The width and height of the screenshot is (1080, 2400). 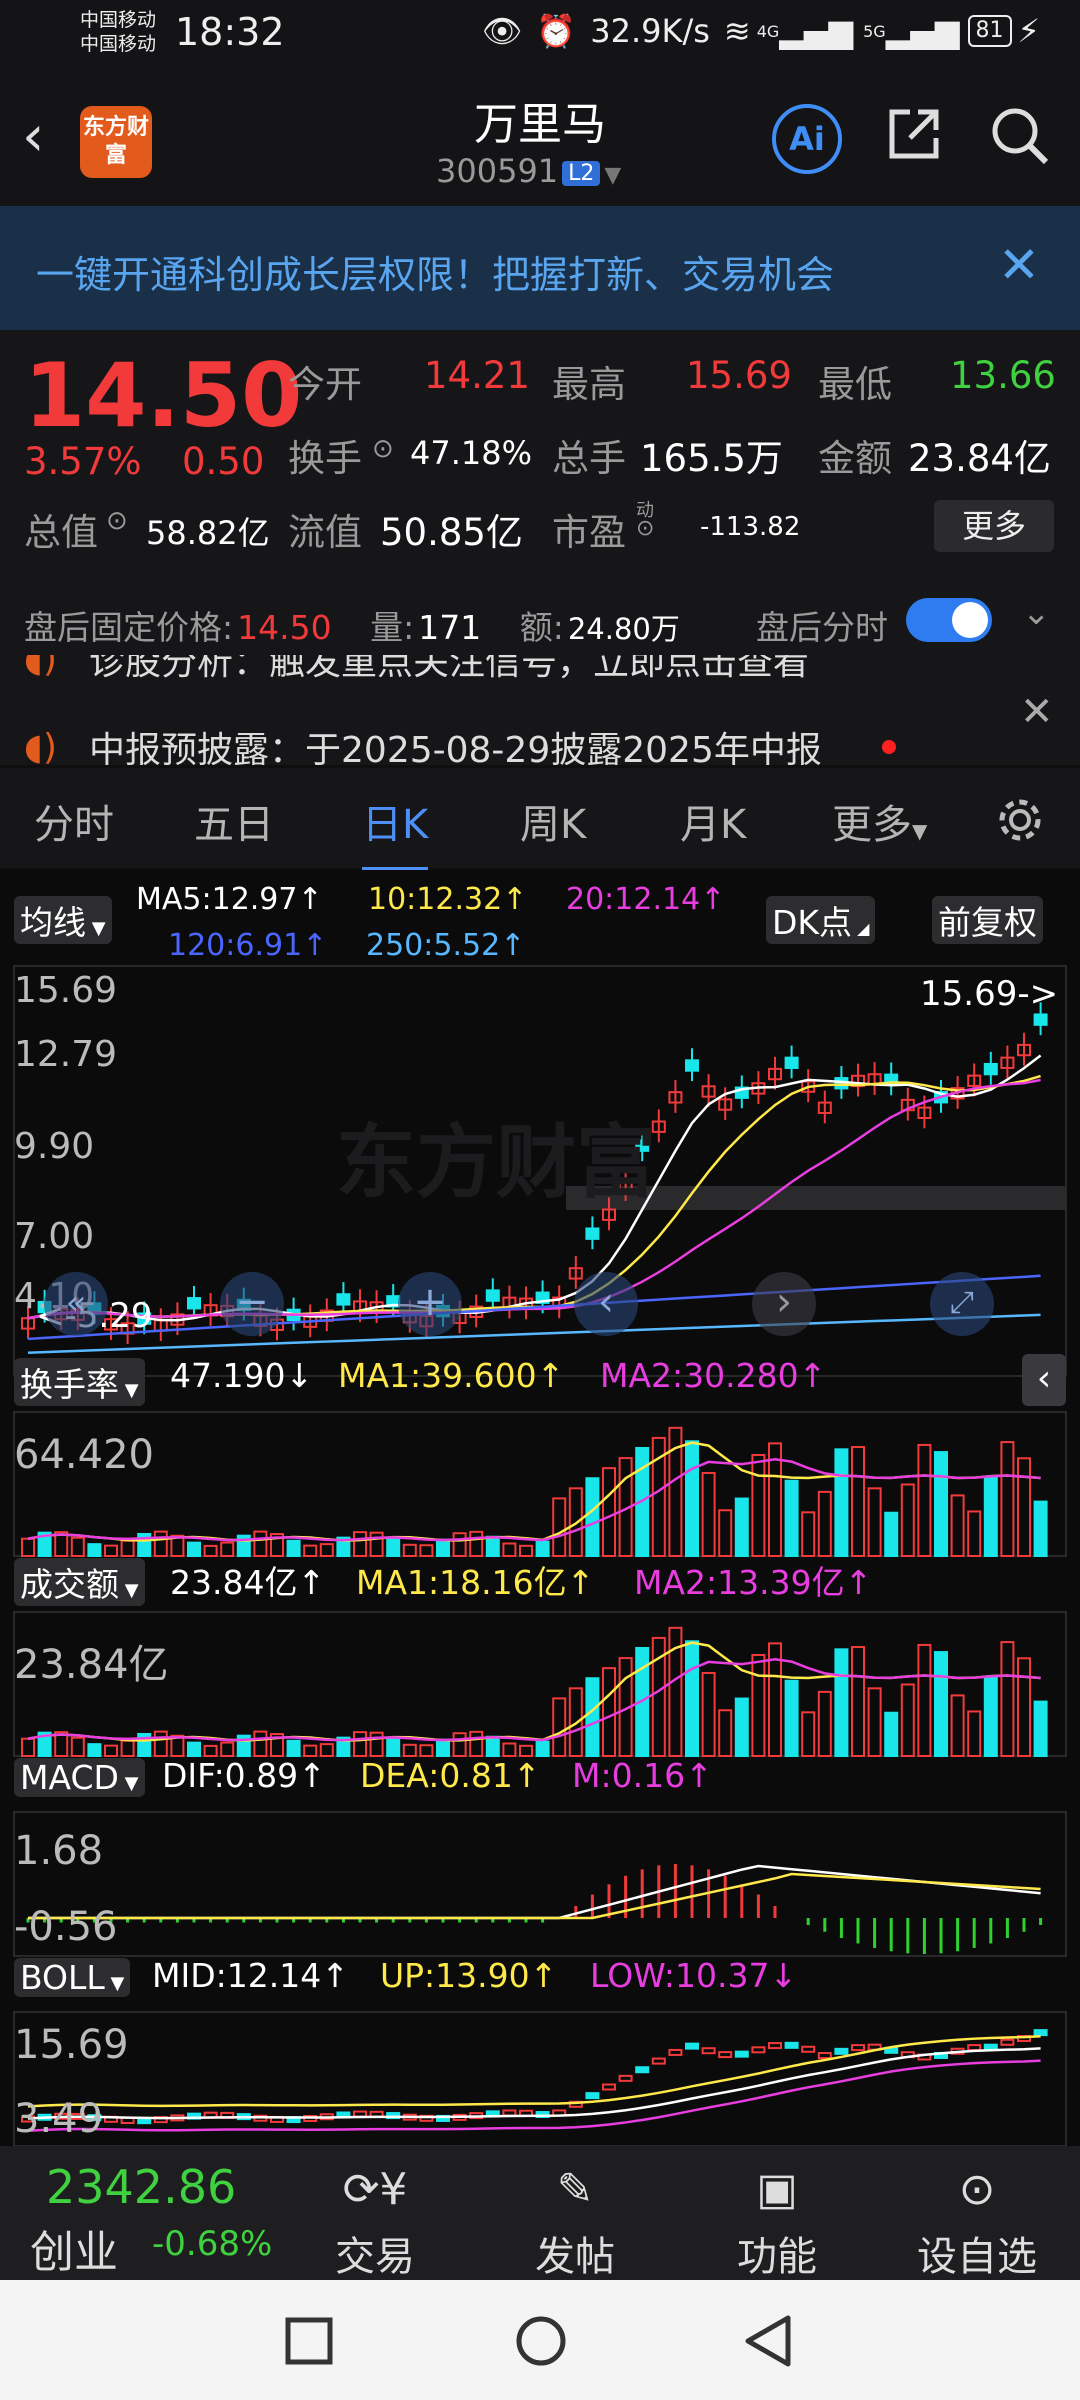 What do you see at coordinates (769, 2341) in the screenshot?
I see `back-nav-icon` at bounding box center [769, 2341].